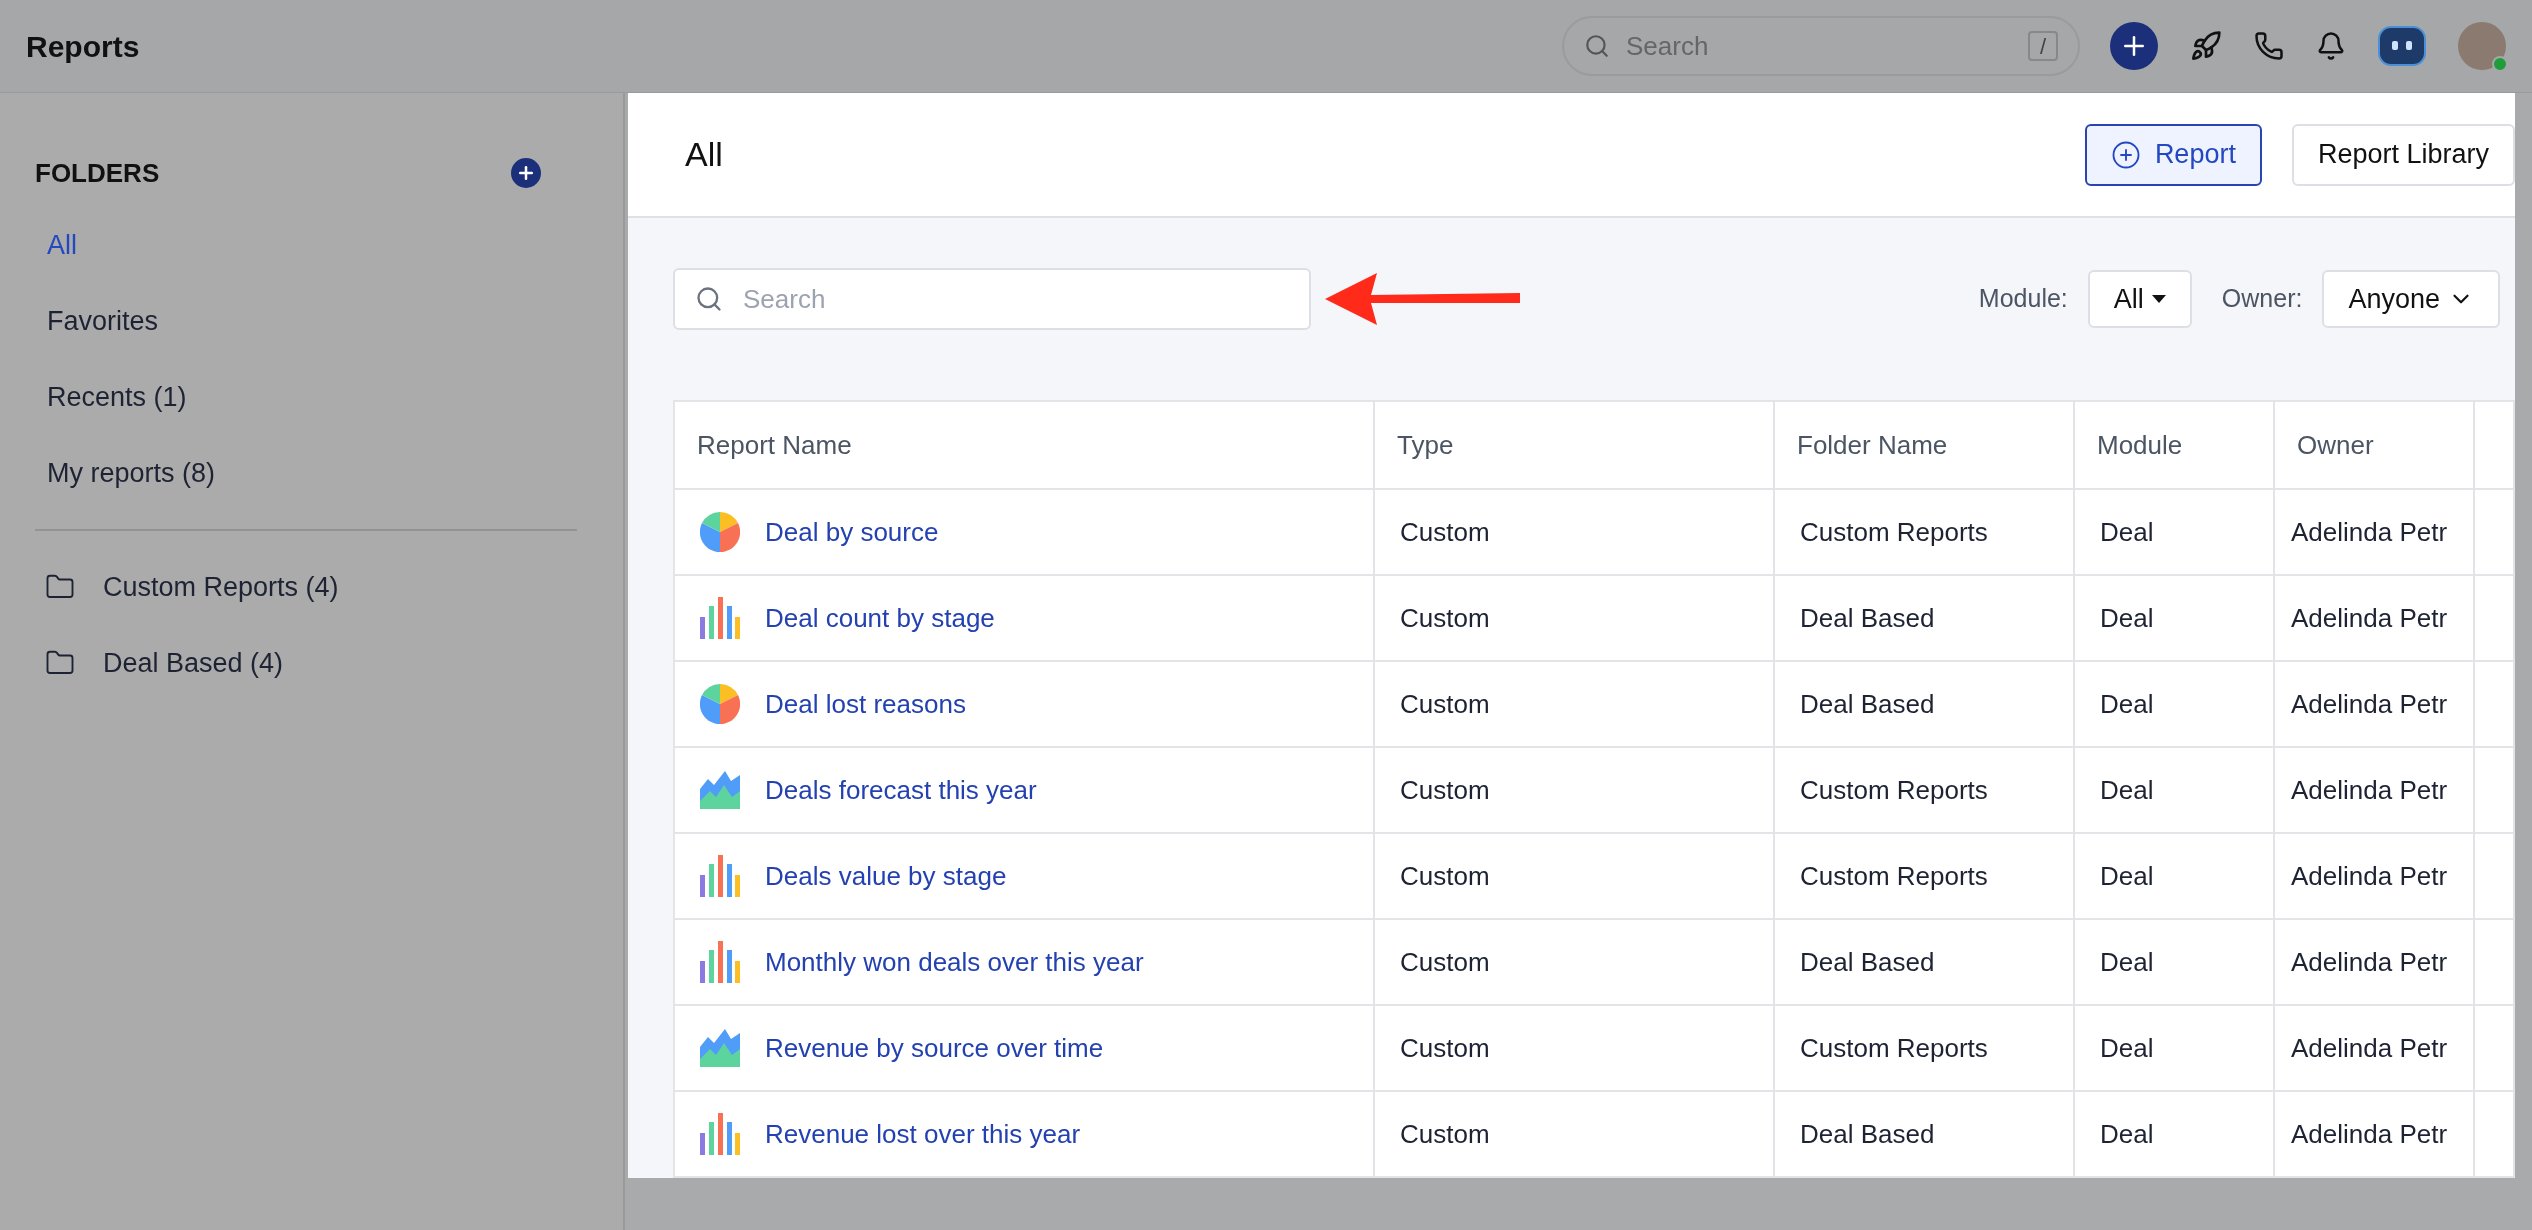 This screenshot has height=1230, width=2532. Describe the element at coordinates (311, 587) in the screenshot. I see `folder-item: Custom Reports (4)` at that location.